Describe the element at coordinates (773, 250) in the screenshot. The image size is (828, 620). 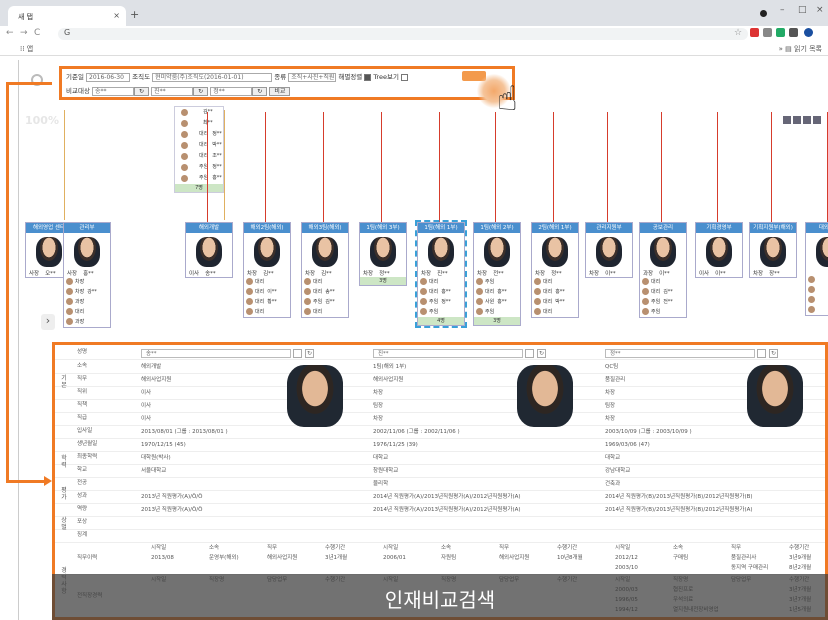
I see `org-node: 기획지원부(해외) 차장 장**` at that location.